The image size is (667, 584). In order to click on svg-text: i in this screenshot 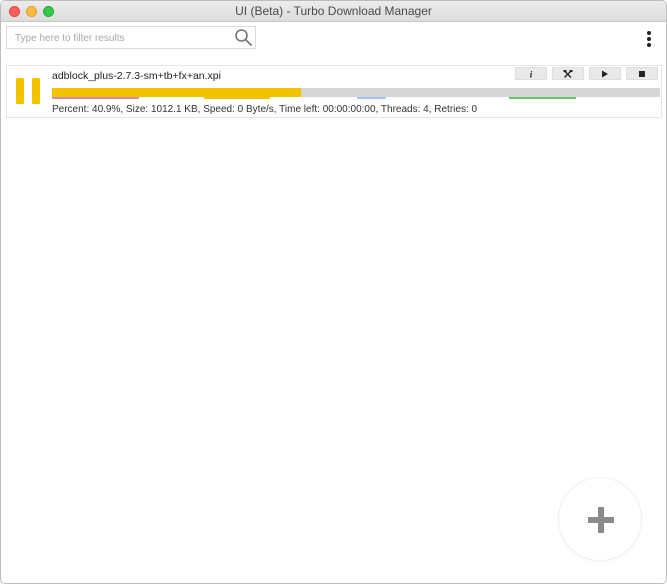, I will do `click(531, 73)`.